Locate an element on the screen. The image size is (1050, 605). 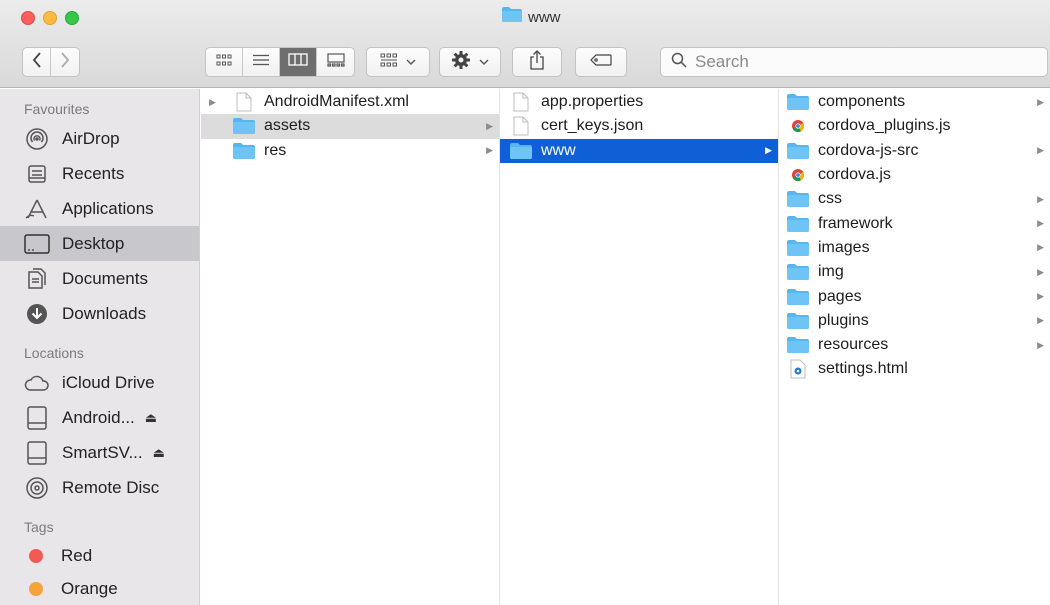
sidebar-item-label: Applications is located at coordinates (108, 208).